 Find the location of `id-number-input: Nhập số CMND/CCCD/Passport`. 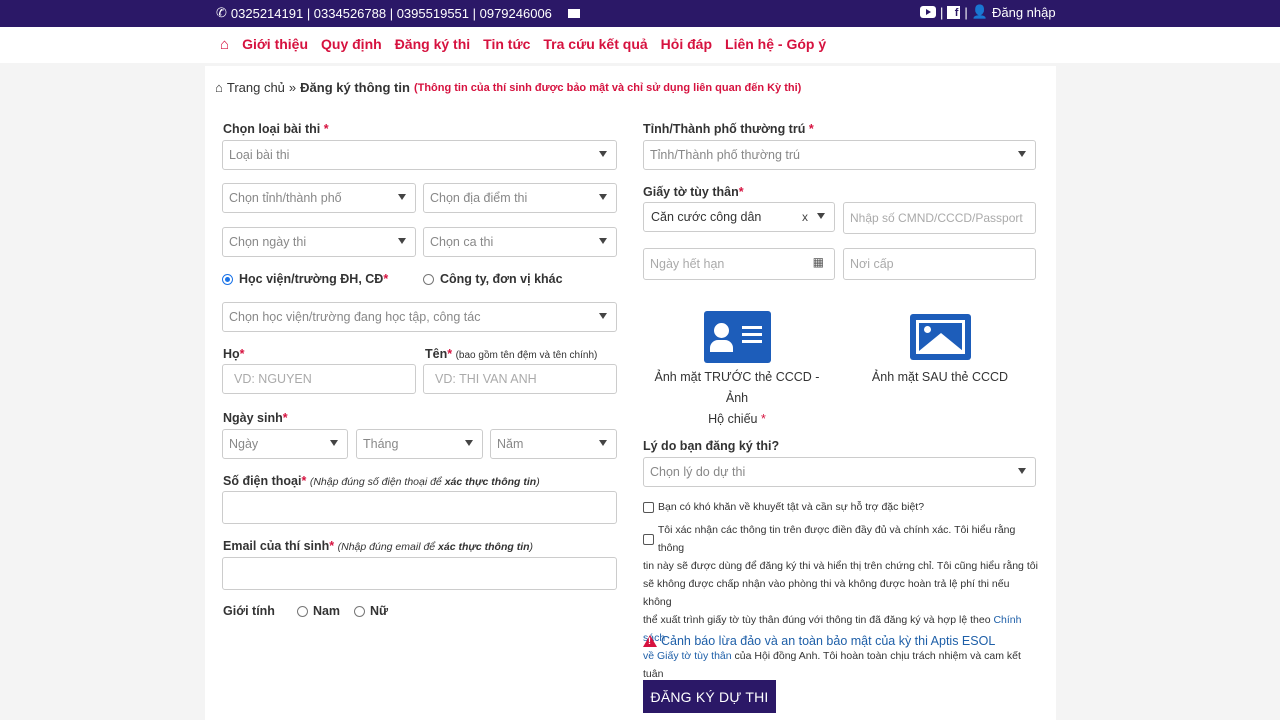

id-number-input: Nhập số CMND/CCCD/Passport is located at coordinates (939, 218).